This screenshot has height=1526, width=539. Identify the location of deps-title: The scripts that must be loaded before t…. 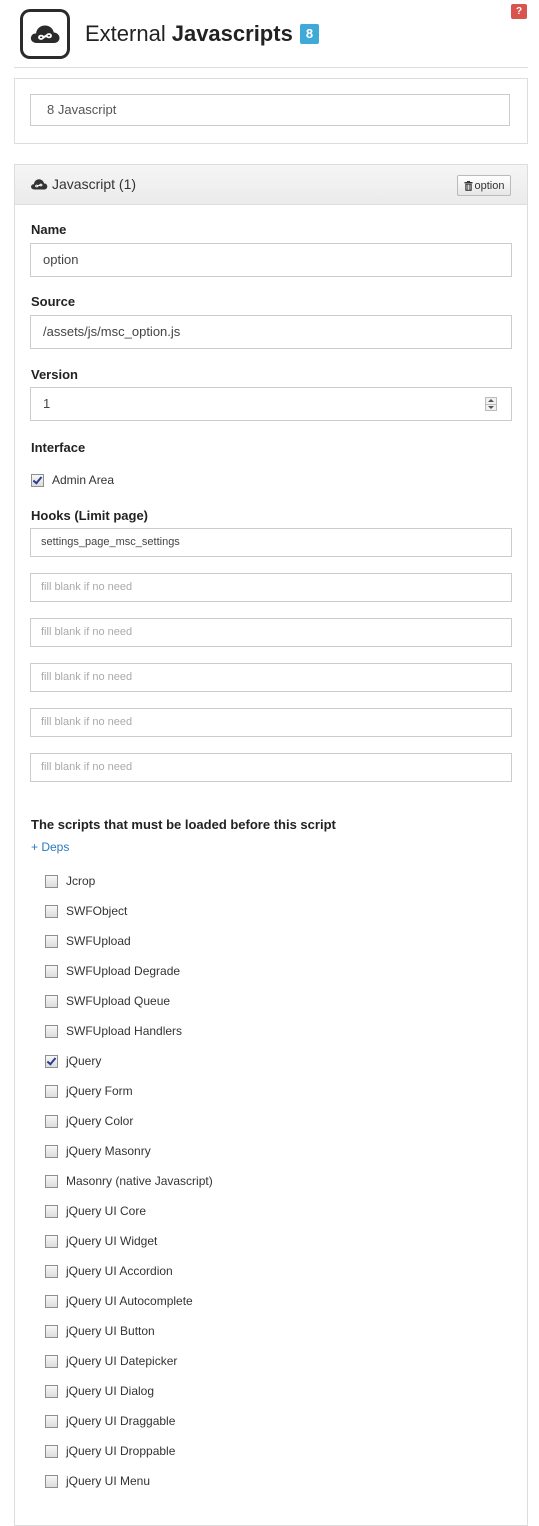
(183, 824).